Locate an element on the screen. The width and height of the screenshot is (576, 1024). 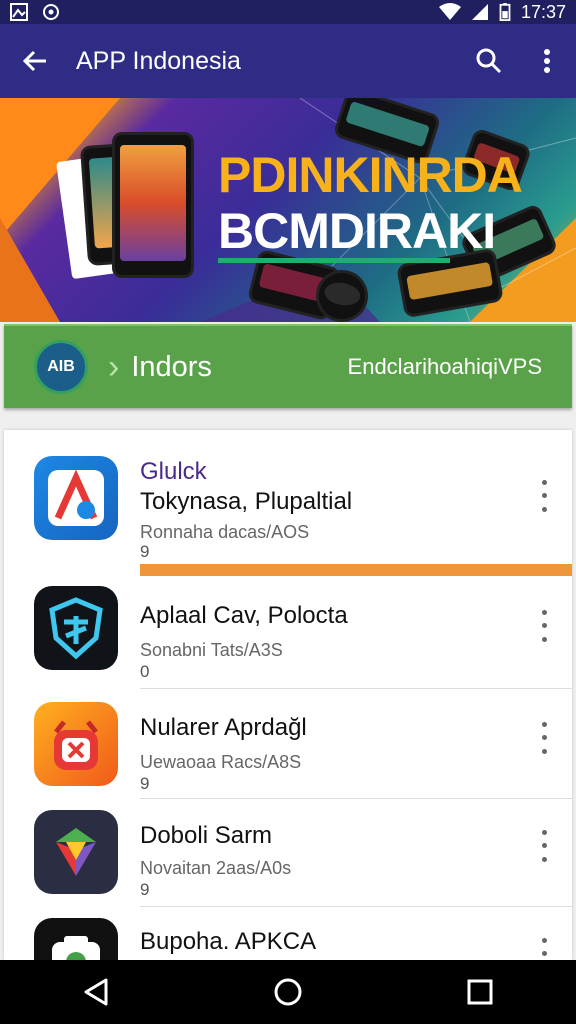
wifi-icon is located at coordinates (449, 11).